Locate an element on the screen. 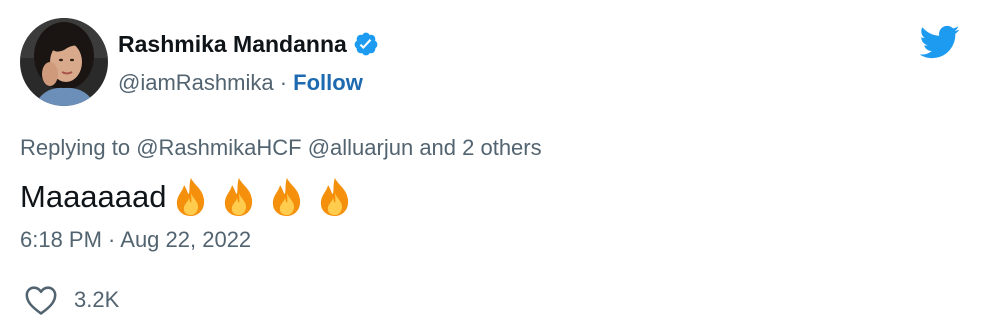 The height and width of the screenshot is (329, 986). mention-link: @alluarjun is located at coordinates (361, 147).